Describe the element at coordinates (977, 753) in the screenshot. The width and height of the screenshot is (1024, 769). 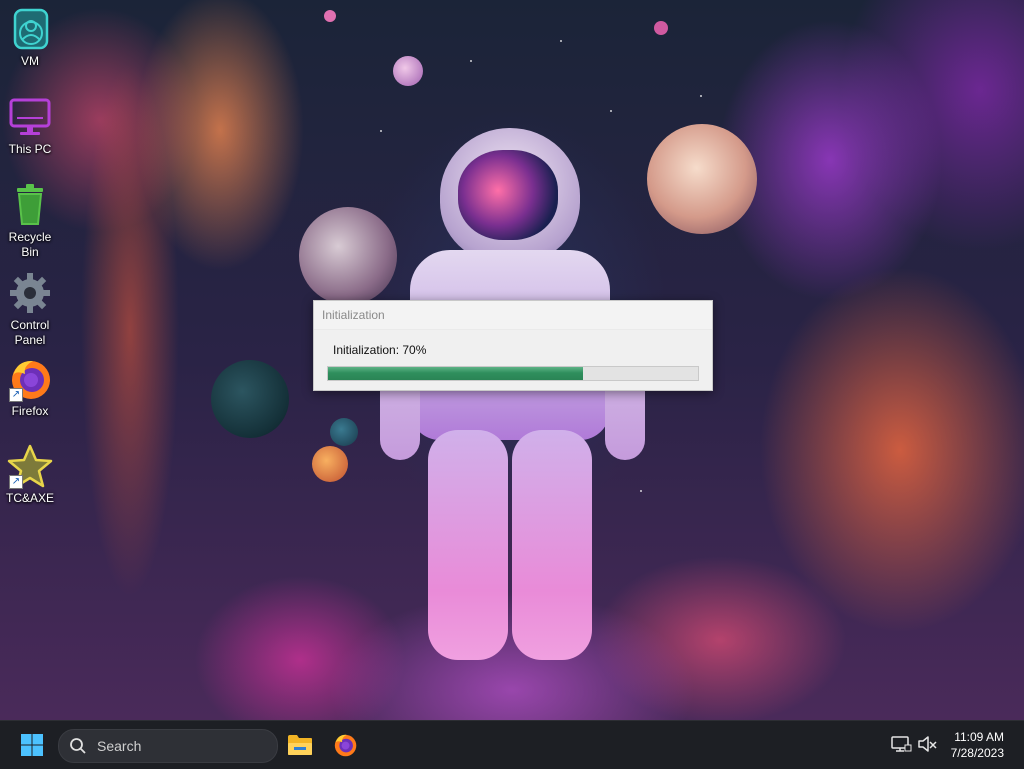
I see `clock-date: 7/28/2023` at that location.